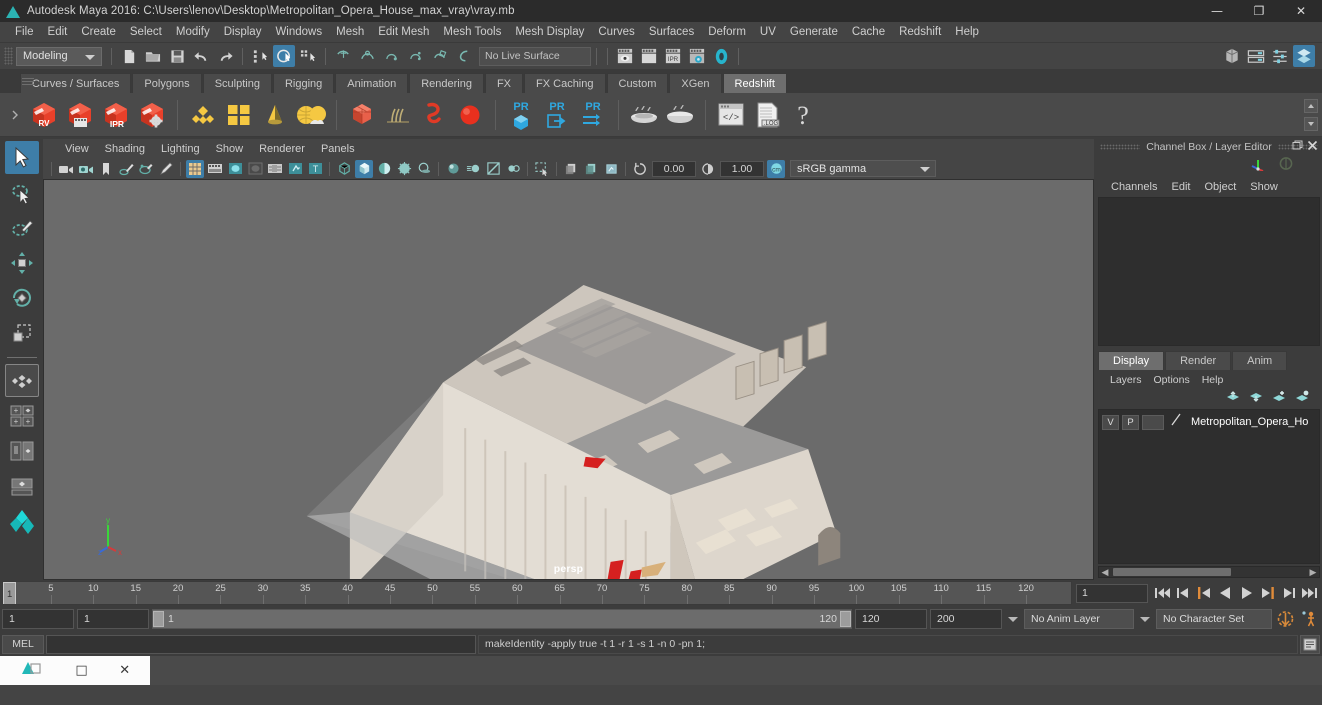 The image size is (1322, 705). I want to click on shelf-tab-redshift: Redshift, so click(754, 83).